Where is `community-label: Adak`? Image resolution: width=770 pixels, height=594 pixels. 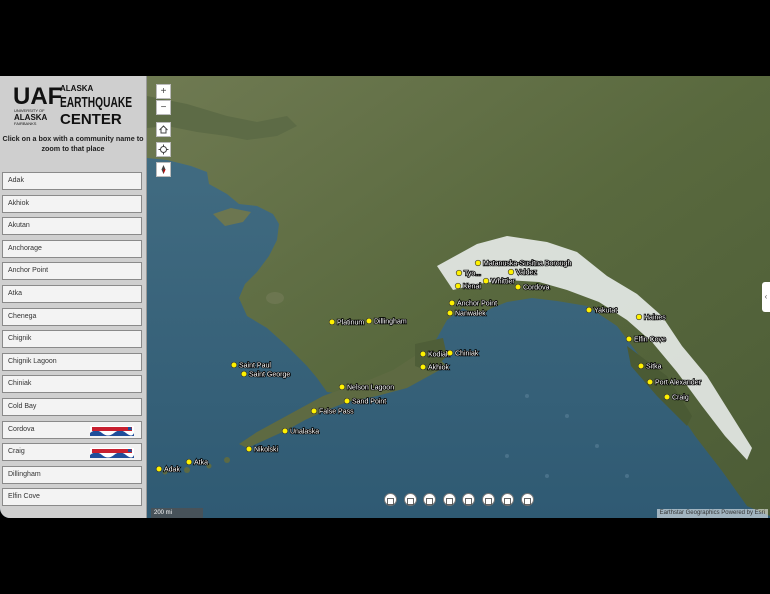
community-label: Adak is located at coordinates (16, 180).